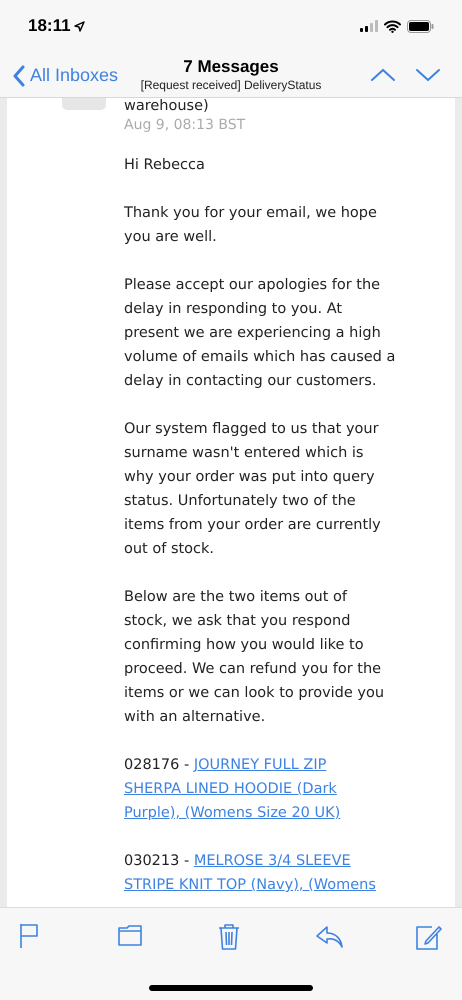  I want to click on thread-subject: [Request received] DeliveryStatus, so click(231, 85).